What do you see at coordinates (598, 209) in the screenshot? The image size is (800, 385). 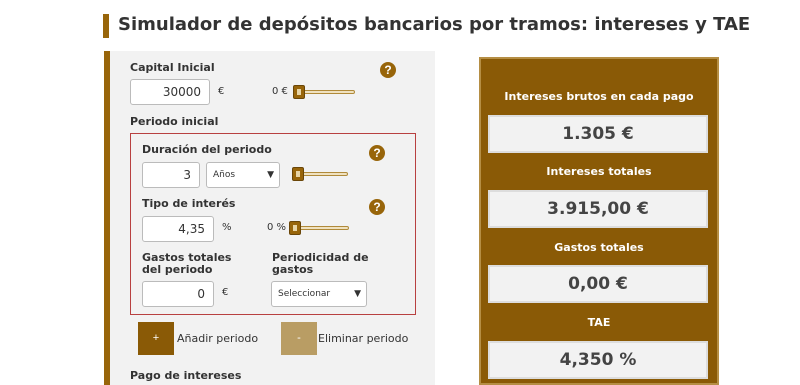 I see `intereses-totales-value: 3.915,00 €` at bounding box center [598, 209].